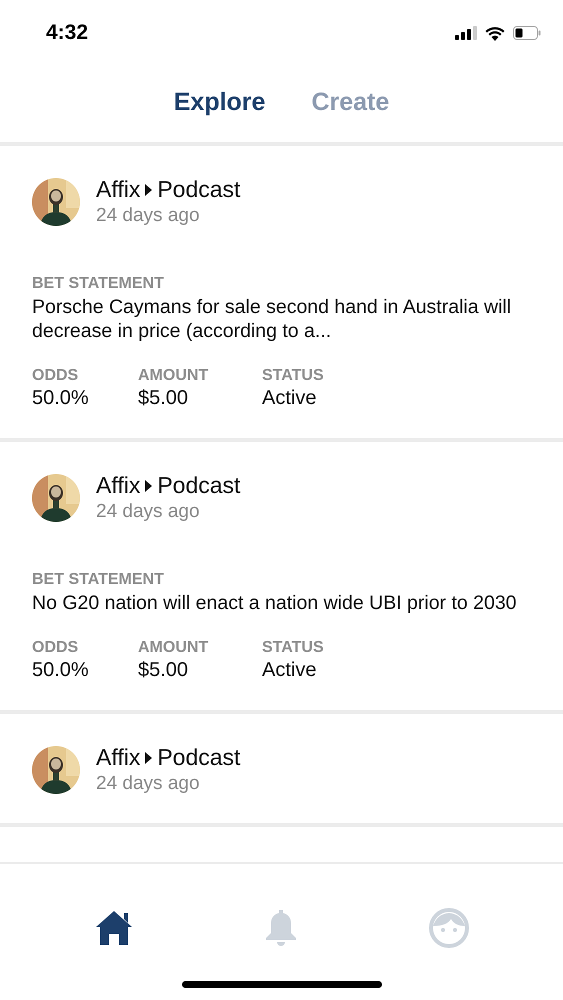 This screenshot has height=1000, width=563. I want to click on tab: Explore, so click(220, 102).